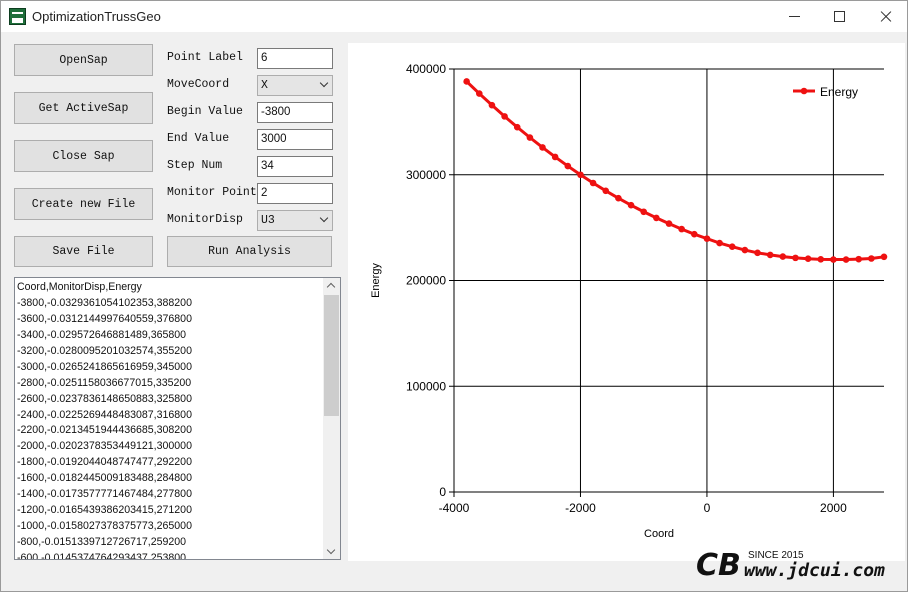 This screenshot has width=908, height=592. I want to click on x-tick-label: -2000, so click(580, 508).